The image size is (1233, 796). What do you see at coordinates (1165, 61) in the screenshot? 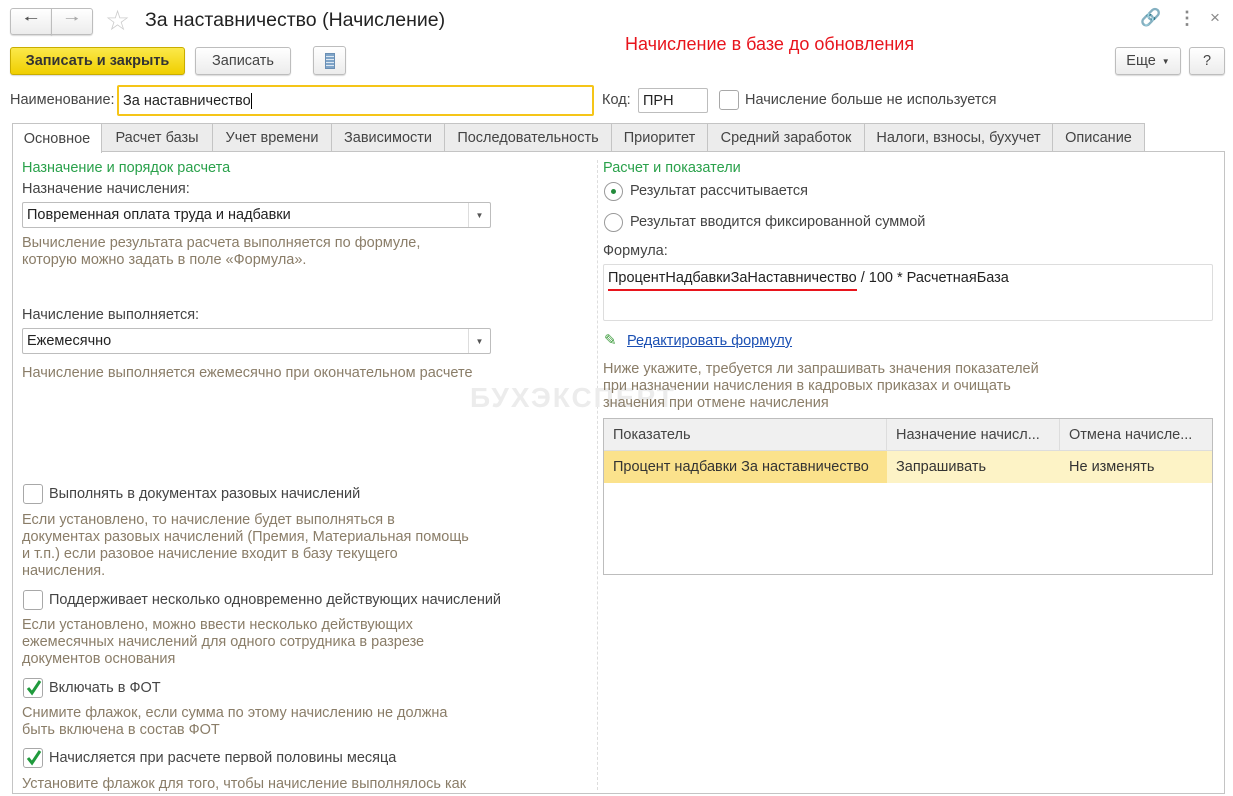
I see `chevron-down-icon: ▼` at bounding box center [1165, 61].